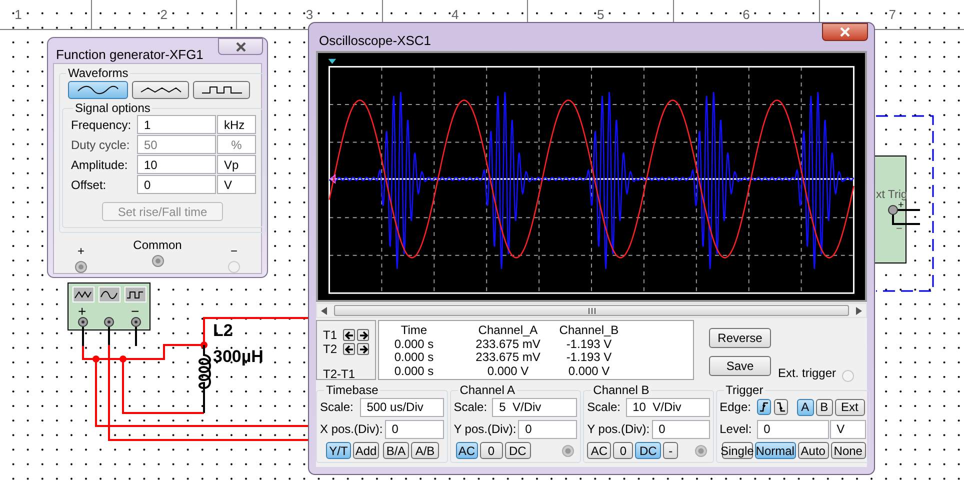 This screenshot has height=486, width=964. What do you see at coordinates (130, 55) in the screenshot?
I see `window-title: Function generator-XFG1` at bounding box center [130, 55].